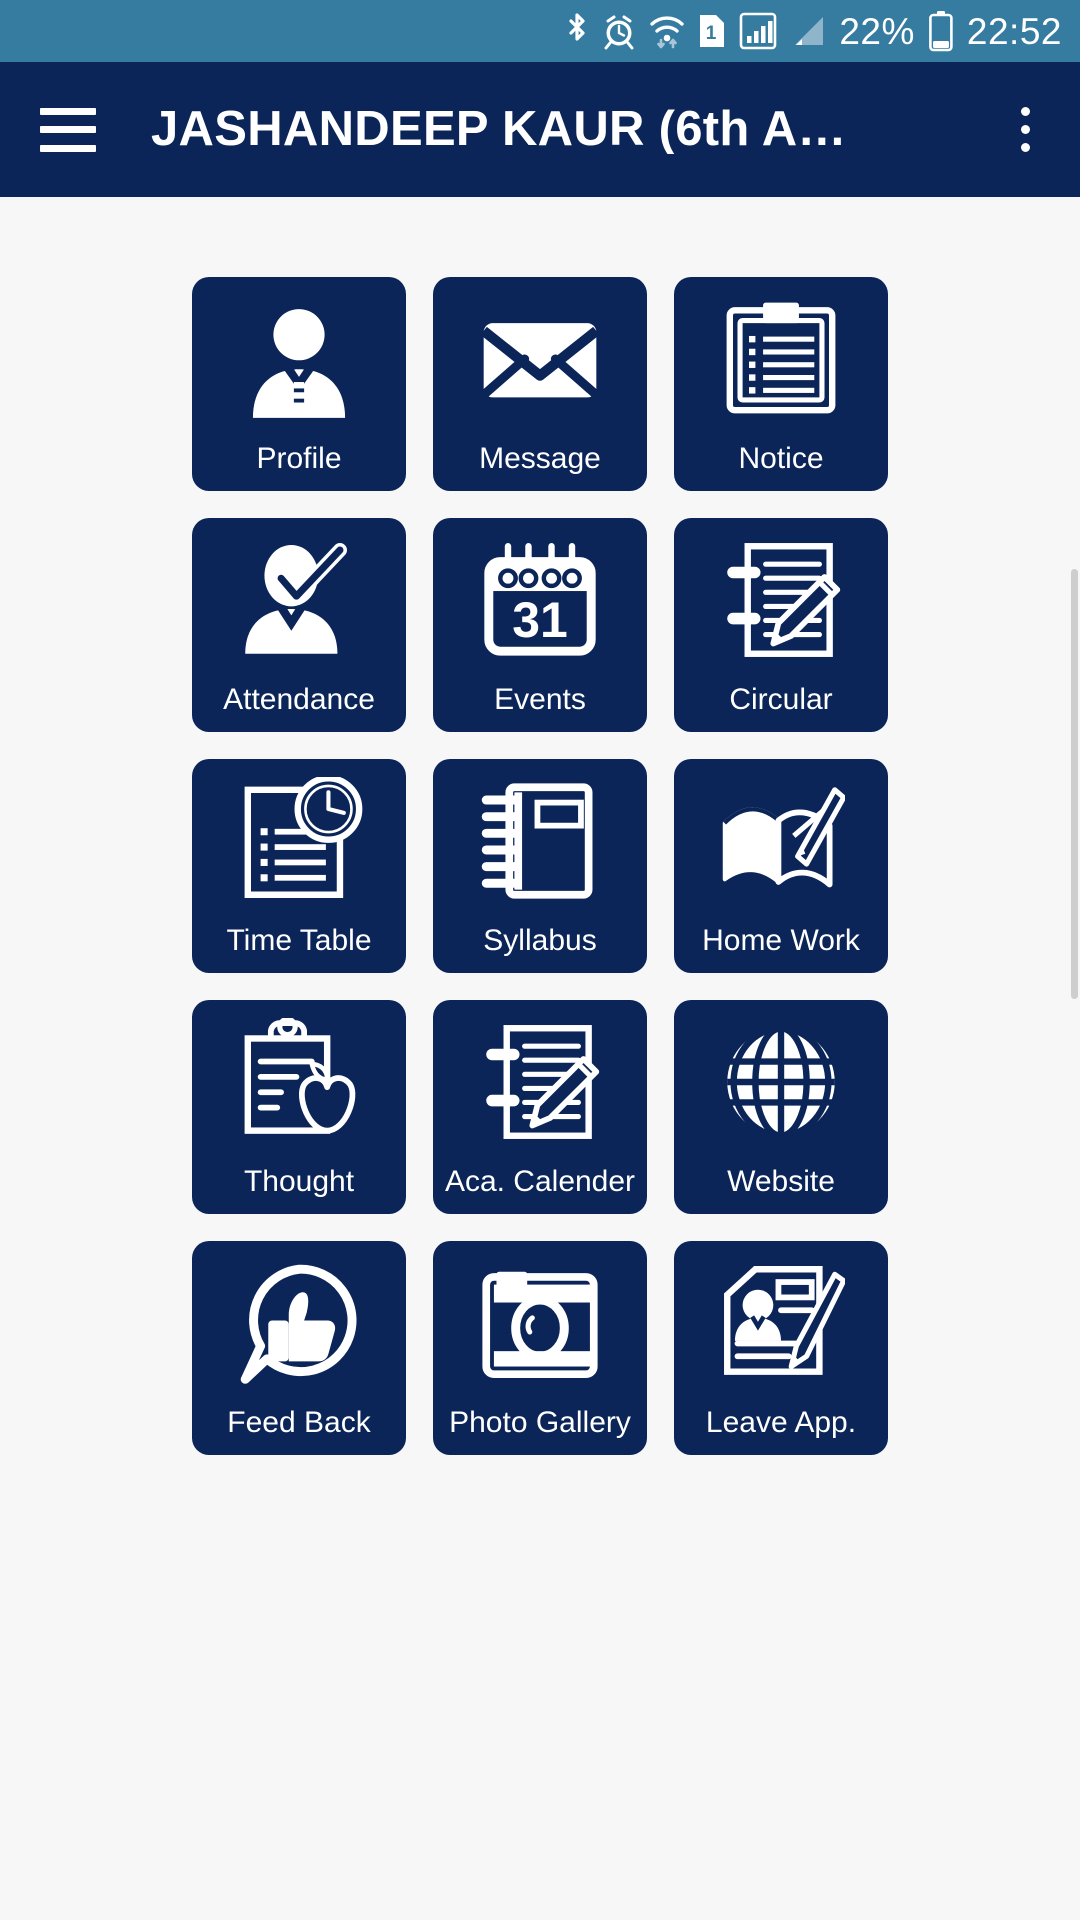 This screenshot has height=1920, width=1080. Describe the element at coordinates (1014, 31) in the screenshot. I see `clock-time: 22:52` at that location.